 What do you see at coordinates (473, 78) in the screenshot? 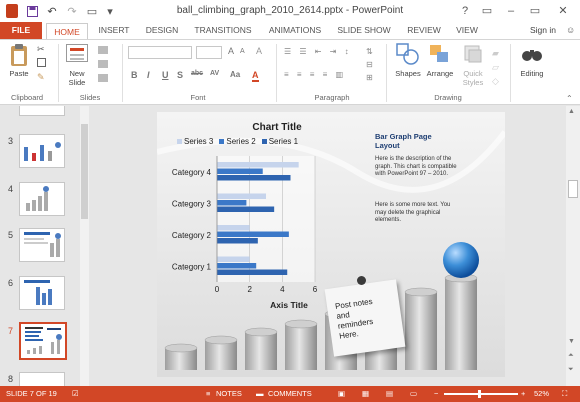
I see `quick-styles-label: Quick Styles` at bounding box center [473, 78].